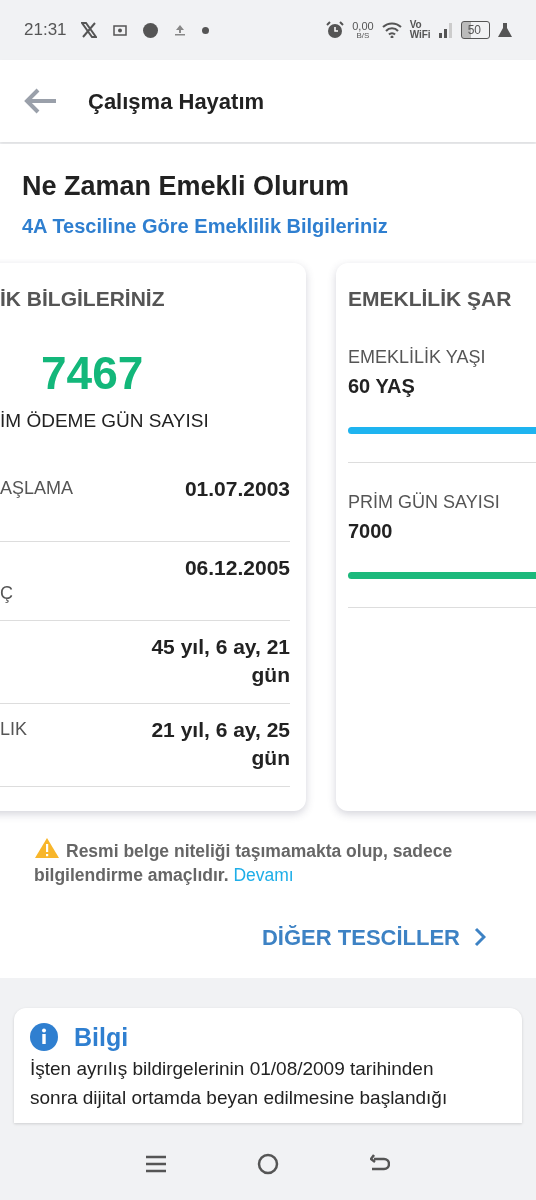 Image resolution: width=536 pixels, height=1200 pixels. What do you see at coordinates (505, 30) in the screenshot?
I see `flask-icon` at bounding box center [505, 30].